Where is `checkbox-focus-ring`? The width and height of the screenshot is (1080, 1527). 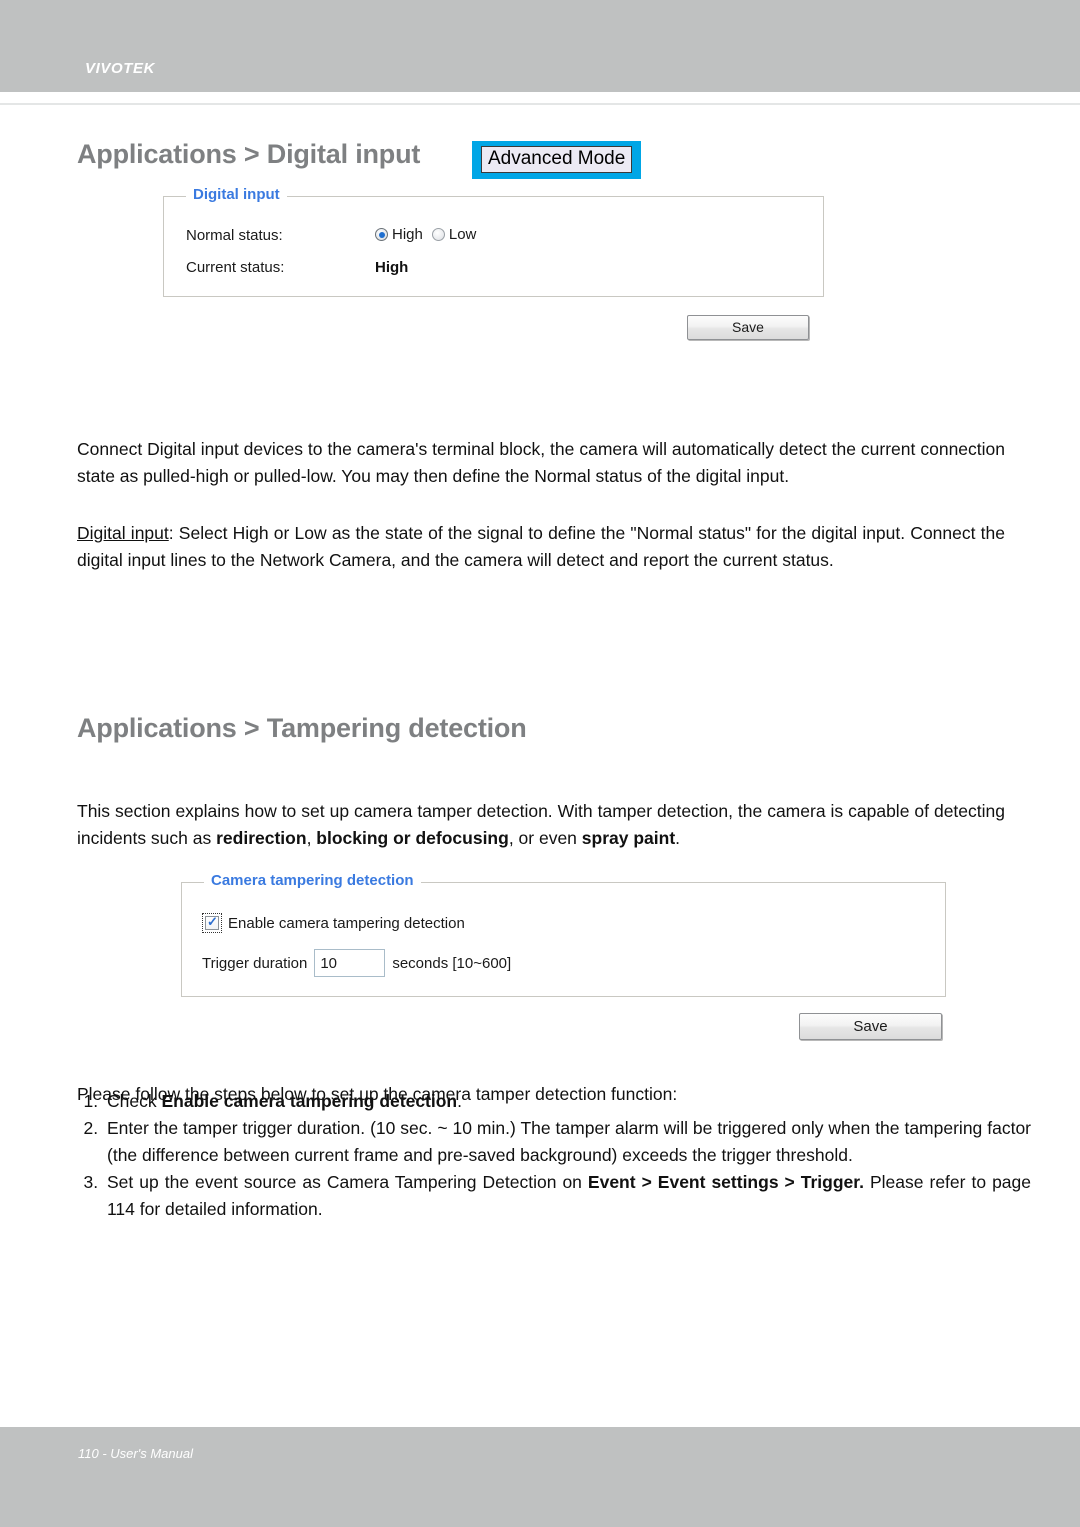 checkbox-focus-ring is located at coordinates (212, 923).